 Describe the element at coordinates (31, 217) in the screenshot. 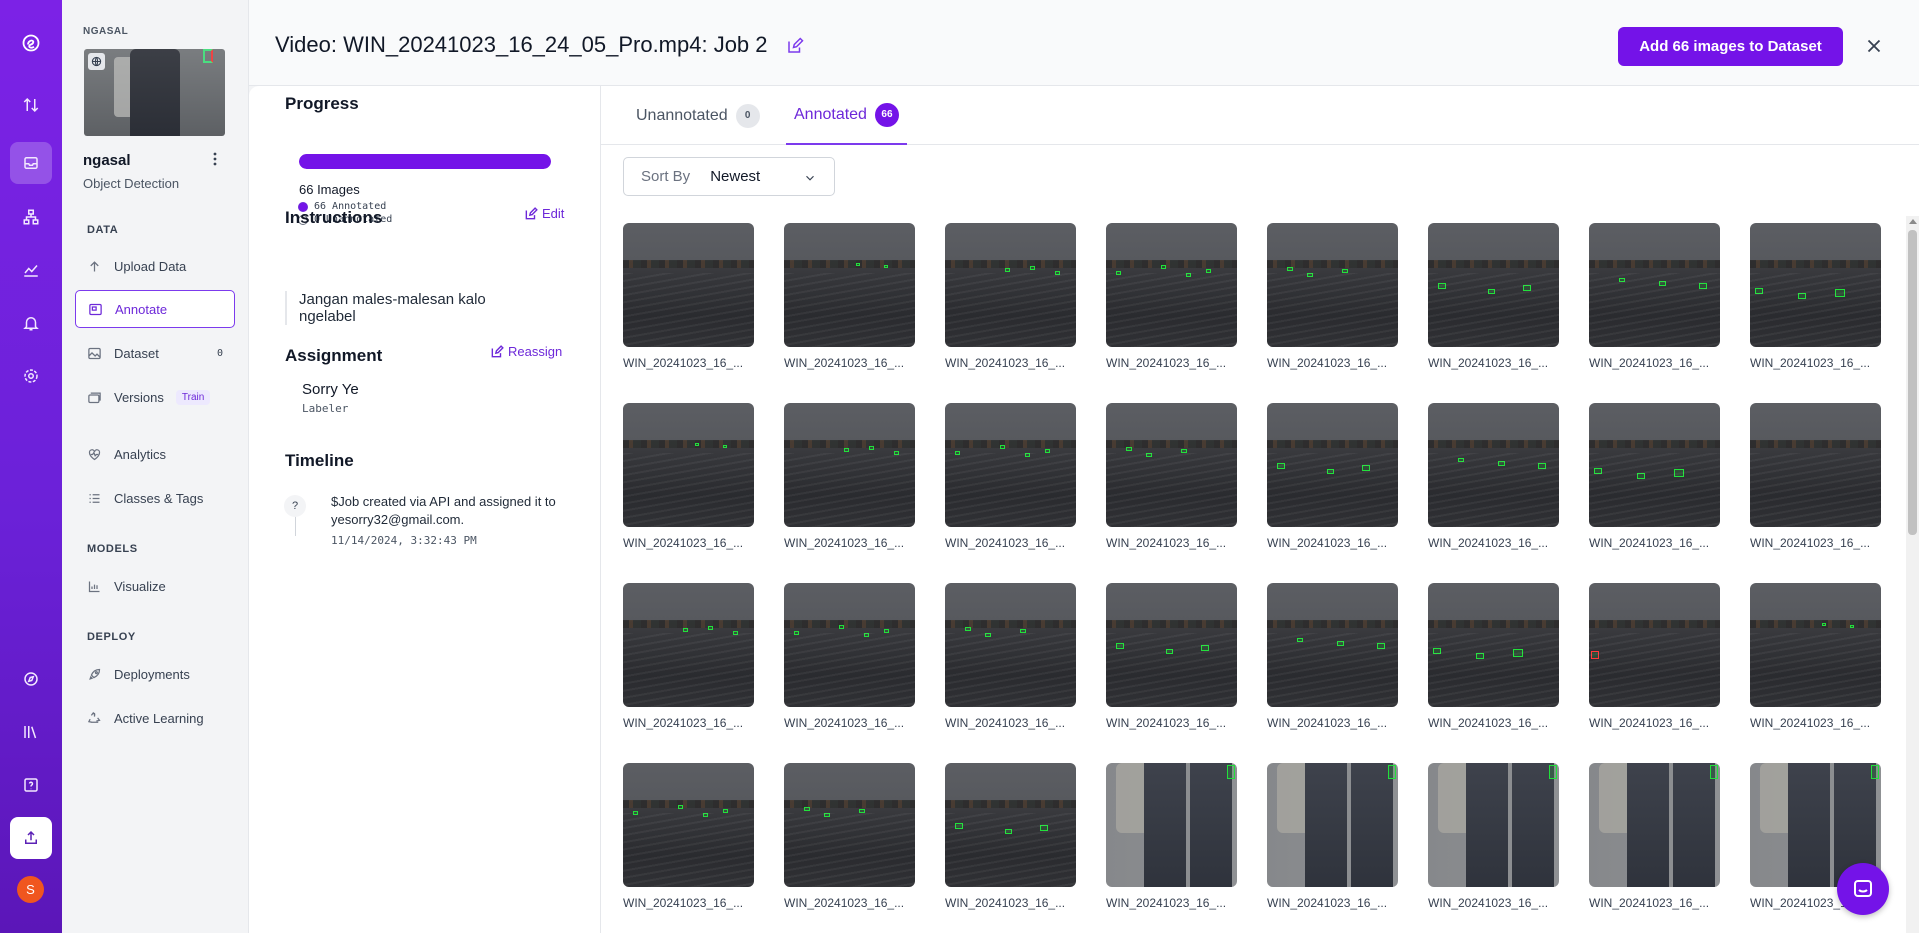

I see `hierarchy-icon` at that location.